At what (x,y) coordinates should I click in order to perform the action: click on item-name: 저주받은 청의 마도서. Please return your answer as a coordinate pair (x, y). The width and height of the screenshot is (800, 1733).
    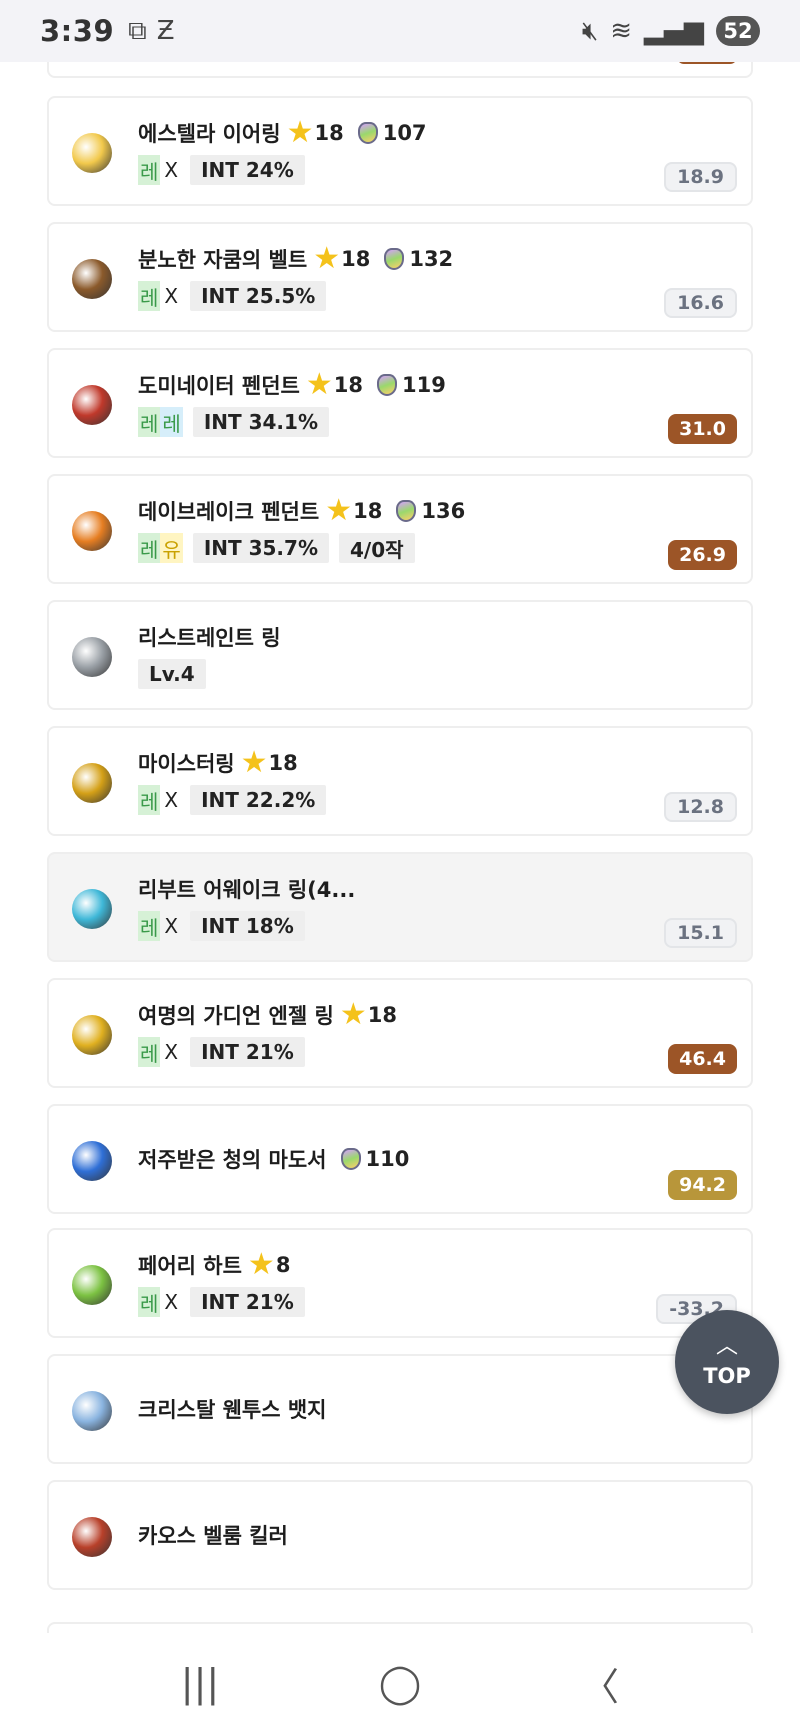
    Looking at the image, I should click on (232, 1160).